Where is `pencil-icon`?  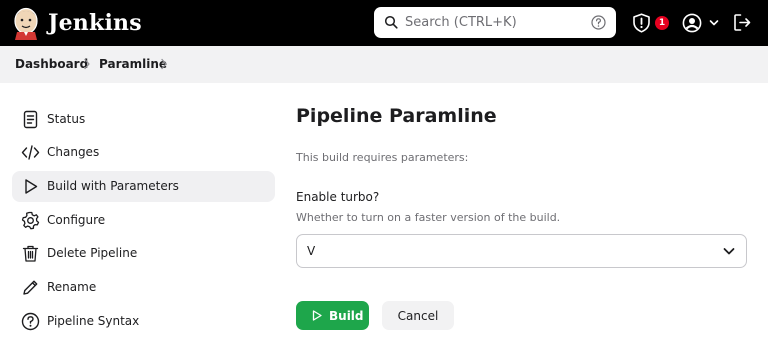 pencil-icon is located at coordinates (30, 287).